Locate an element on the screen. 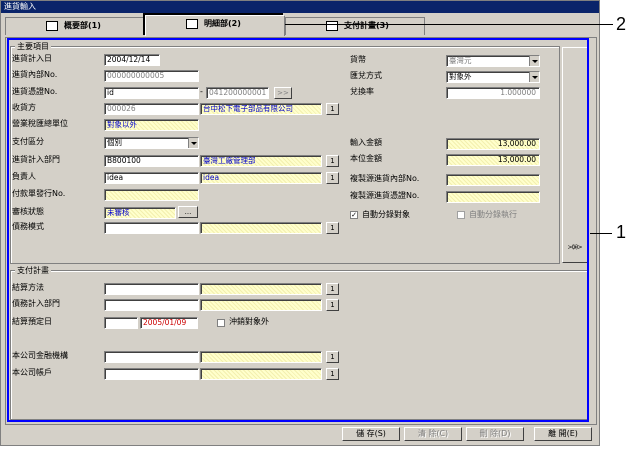 The width and height of the screenshot is (632, 450). vendor-code-field: 000026 is located at coordinates (151, 109).